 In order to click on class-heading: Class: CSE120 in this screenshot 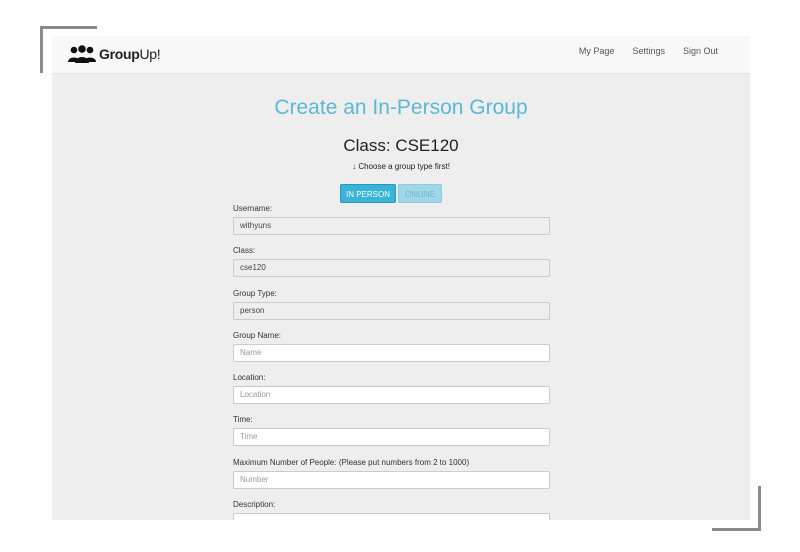, I will do `click(401, 145)`.